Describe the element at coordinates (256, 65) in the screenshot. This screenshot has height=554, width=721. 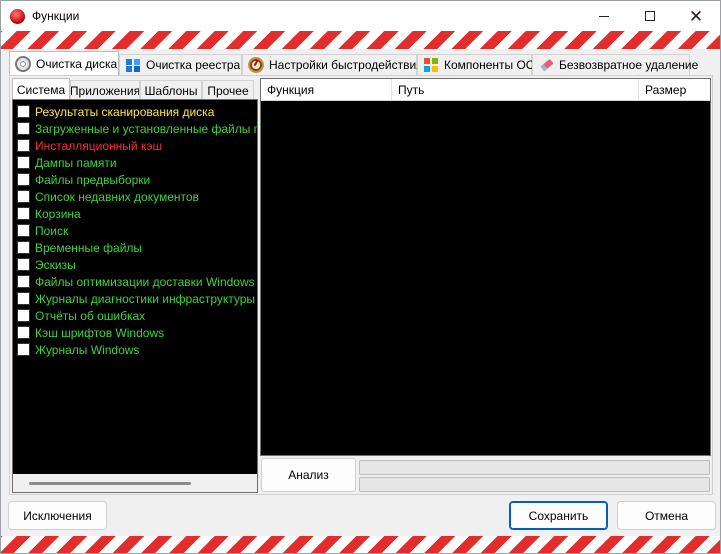
I see `speedometer-icon` at that location.